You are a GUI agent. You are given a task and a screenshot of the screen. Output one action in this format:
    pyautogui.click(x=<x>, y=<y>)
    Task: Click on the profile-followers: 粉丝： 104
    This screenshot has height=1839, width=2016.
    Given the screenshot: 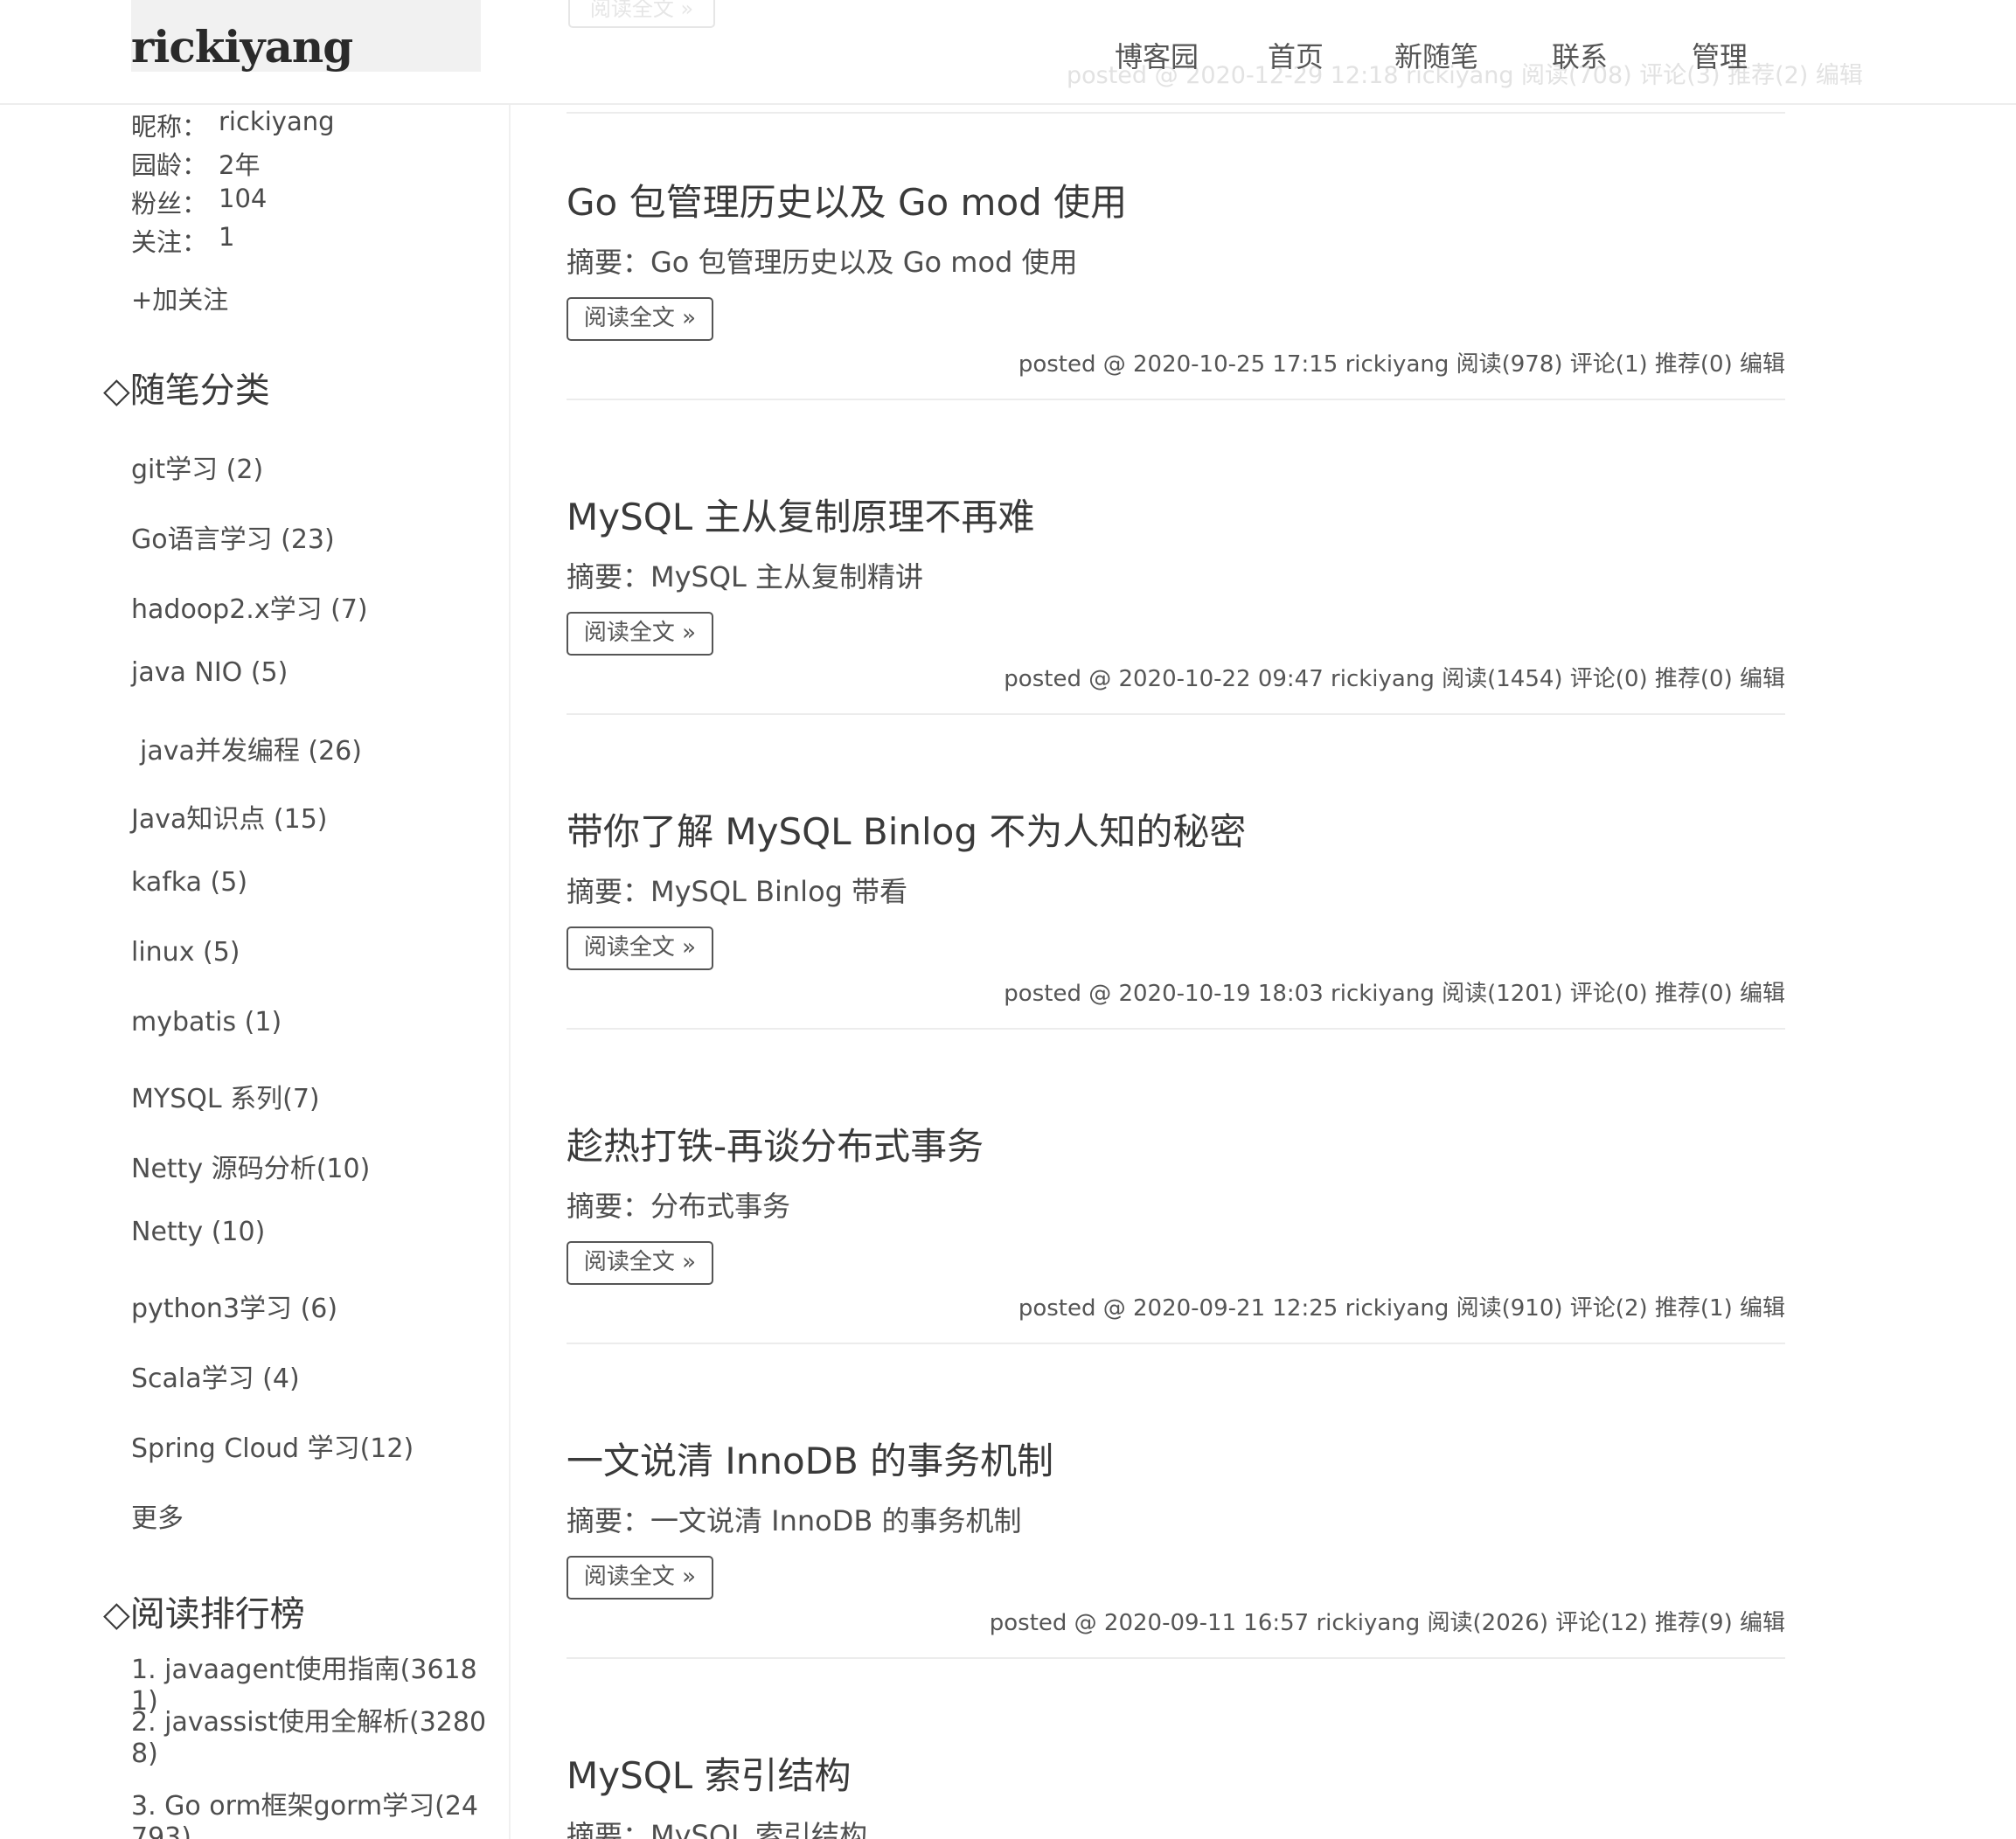 What is the action you would take?
    pyautogui.click(x=199, y=202)
    